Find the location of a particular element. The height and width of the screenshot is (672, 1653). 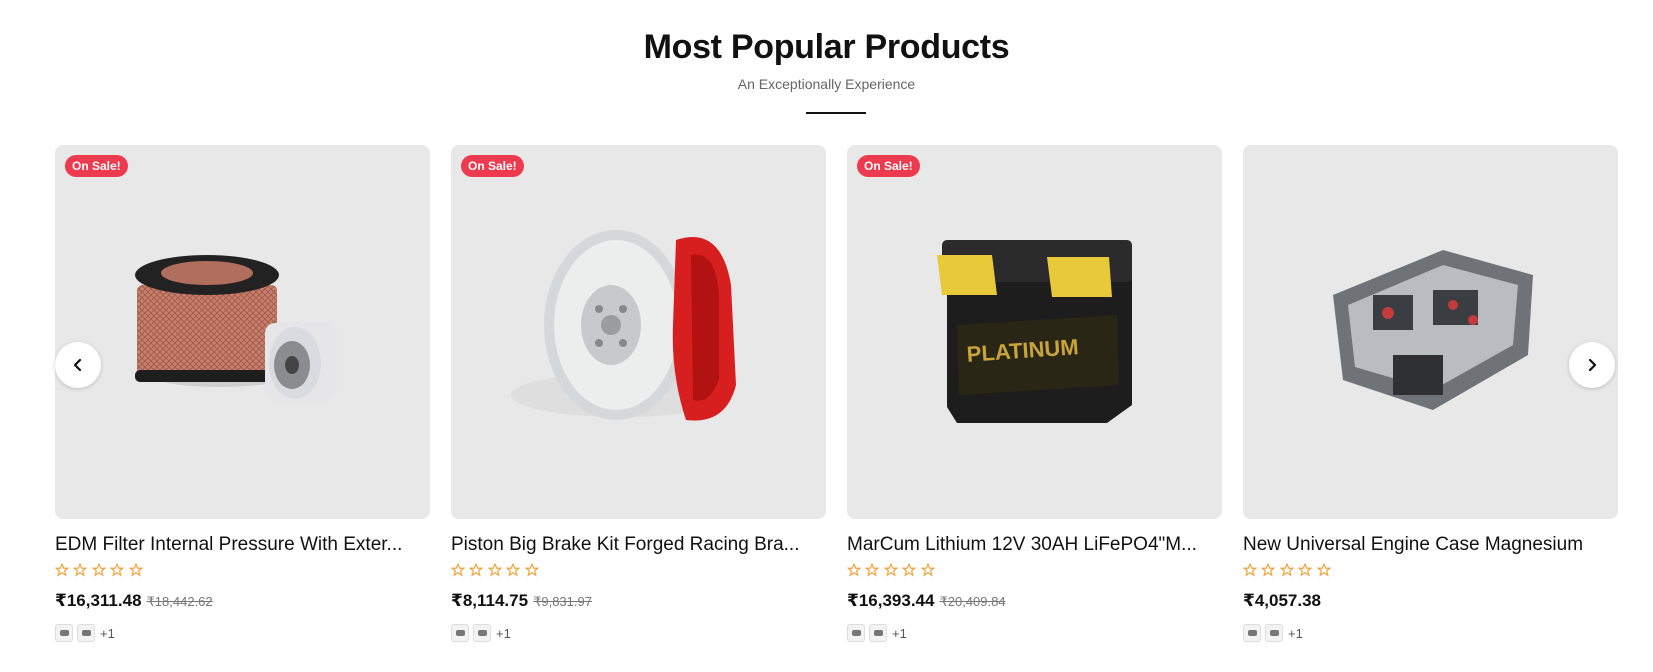

price-row: ₹16,311.48 ₹18,442.62 is located at coordinates (242, 602).